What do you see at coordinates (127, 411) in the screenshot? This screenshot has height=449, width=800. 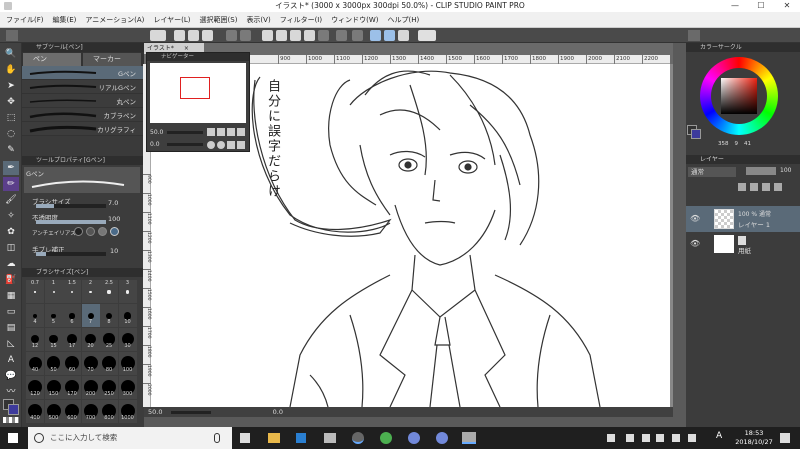 I see `brush-size-option: 1000` at bounding box center [127, 411].